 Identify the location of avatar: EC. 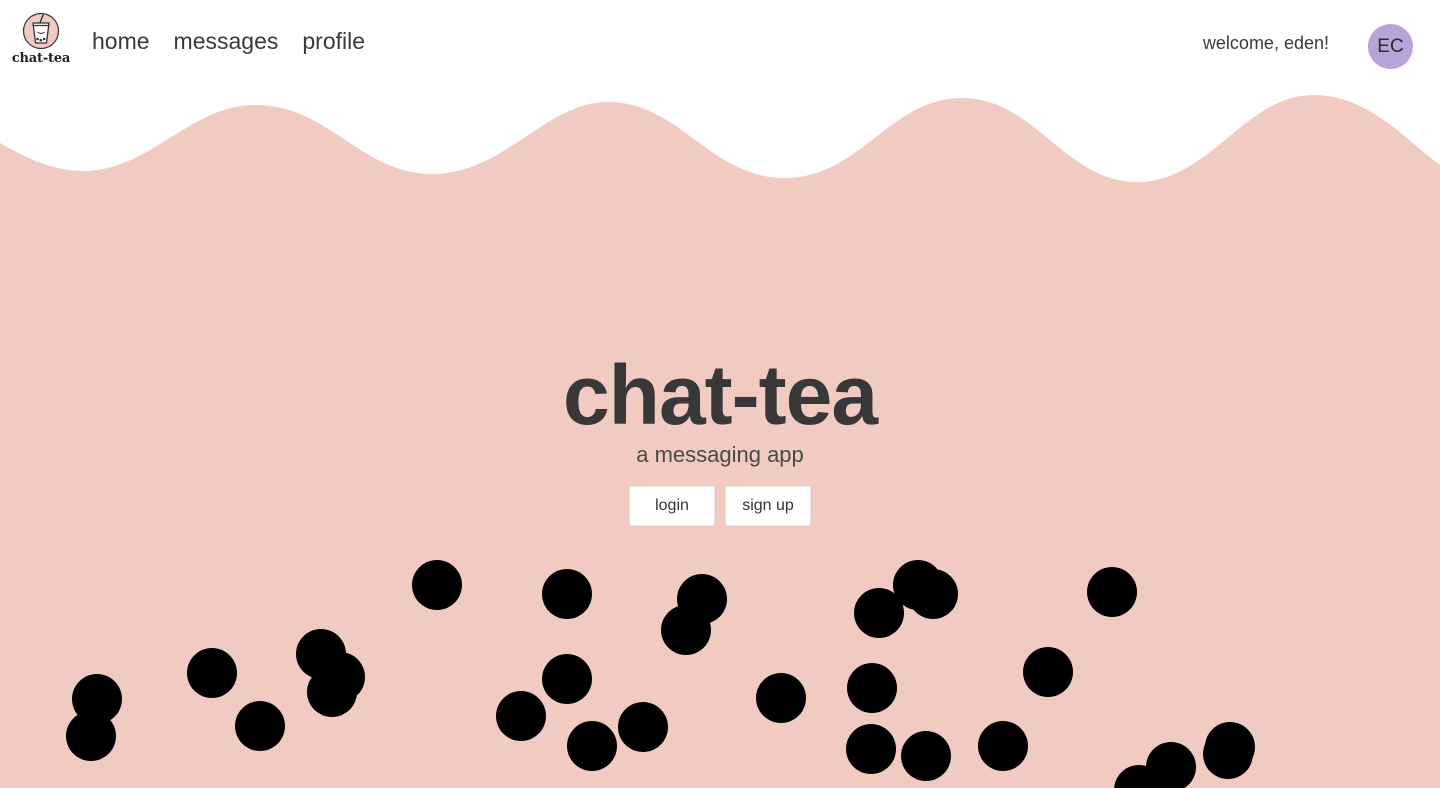
(1390, 46).